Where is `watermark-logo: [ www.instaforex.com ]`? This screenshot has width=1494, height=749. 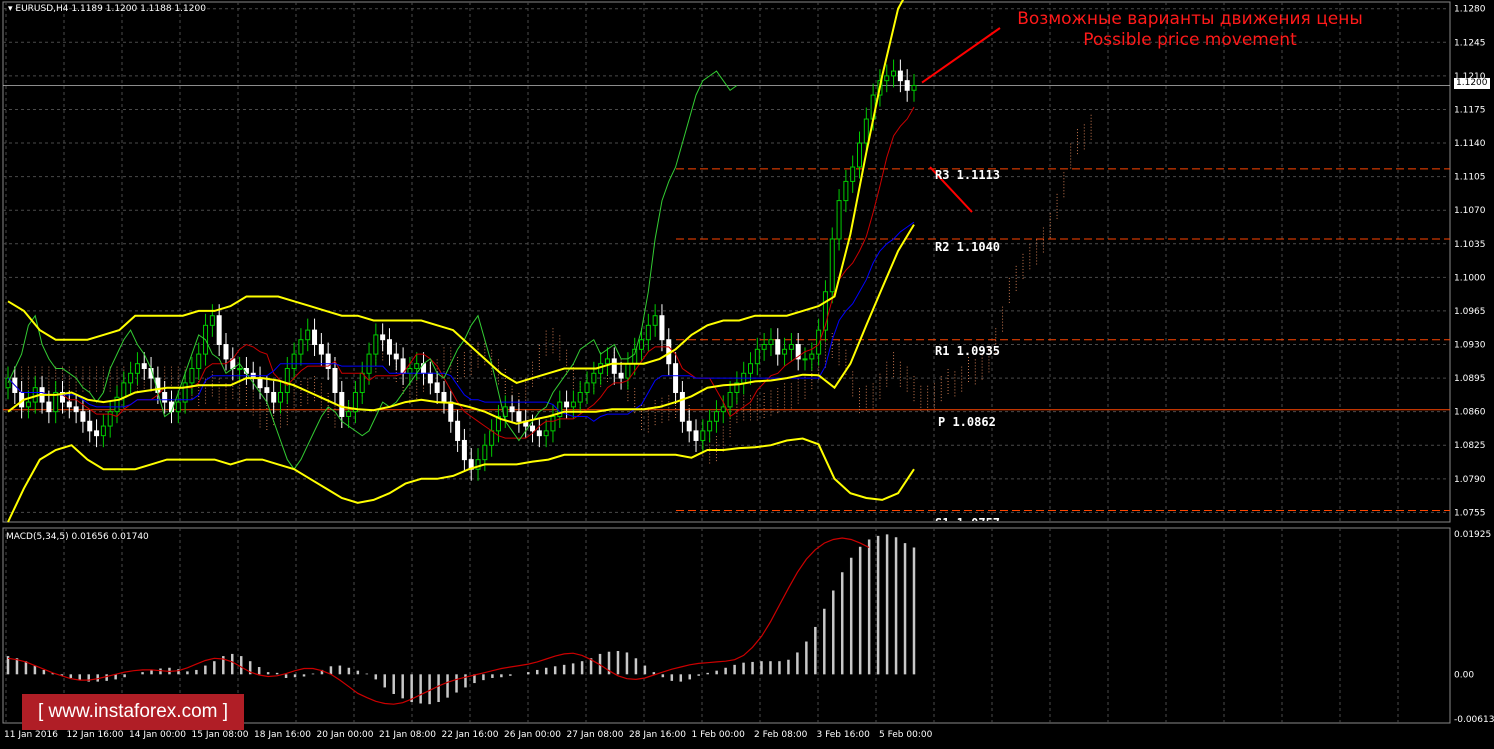
watermark-logo: [ www.instaforex.com ] is located at coordinates (133, 712).